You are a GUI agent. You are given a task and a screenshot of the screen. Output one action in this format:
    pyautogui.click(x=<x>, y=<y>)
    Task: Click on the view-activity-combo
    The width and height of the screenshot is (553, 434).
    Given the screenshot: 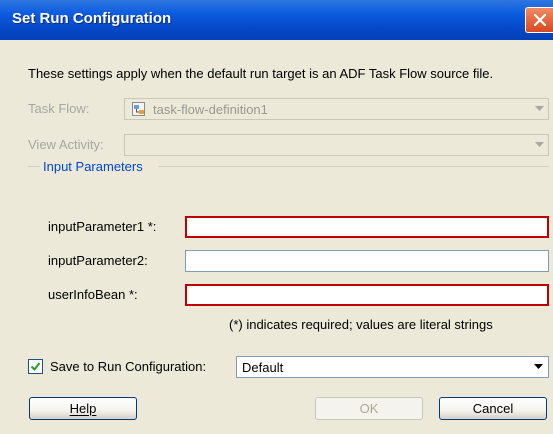 What is the action you would take?
    pyautogui.click(x=336, y=145)
    